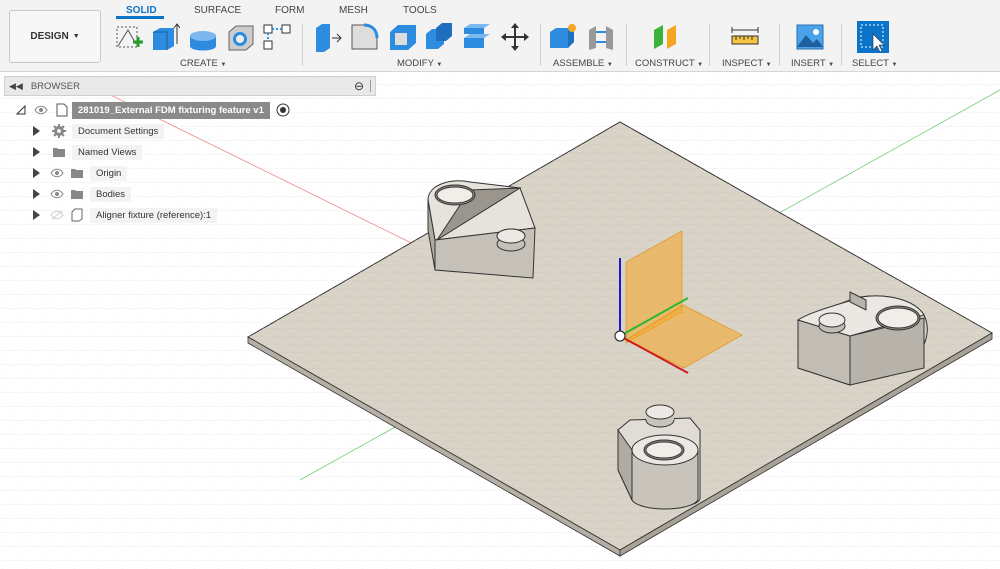 Image resolution: width=1000 pixels, height=569 pixels. I want to click on browser-item-label: Document Settings, so click(118, 131).